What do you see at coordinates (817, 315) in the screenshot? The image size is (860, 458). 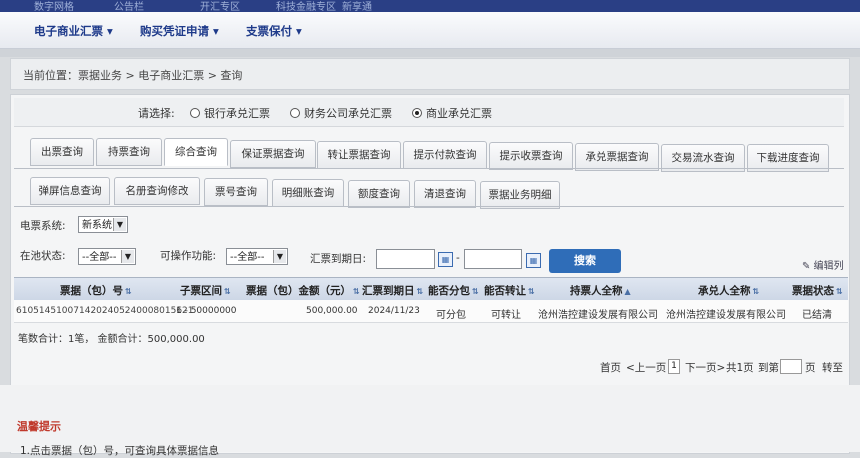 I see `cell-status: 已结清` at bounding box center [817, 315].